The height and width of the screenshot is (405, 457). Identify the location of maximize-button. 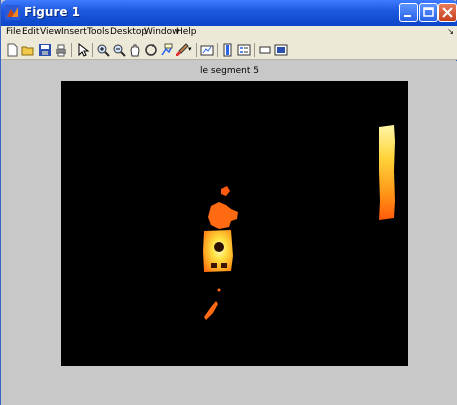
(428, 12).